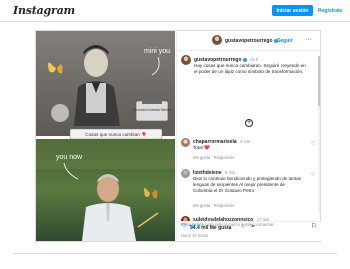 The image size is (350, 269). Describe the element at coordinates (230, 172) in the screenshot. I see `comment-time: 6 min` at that location.